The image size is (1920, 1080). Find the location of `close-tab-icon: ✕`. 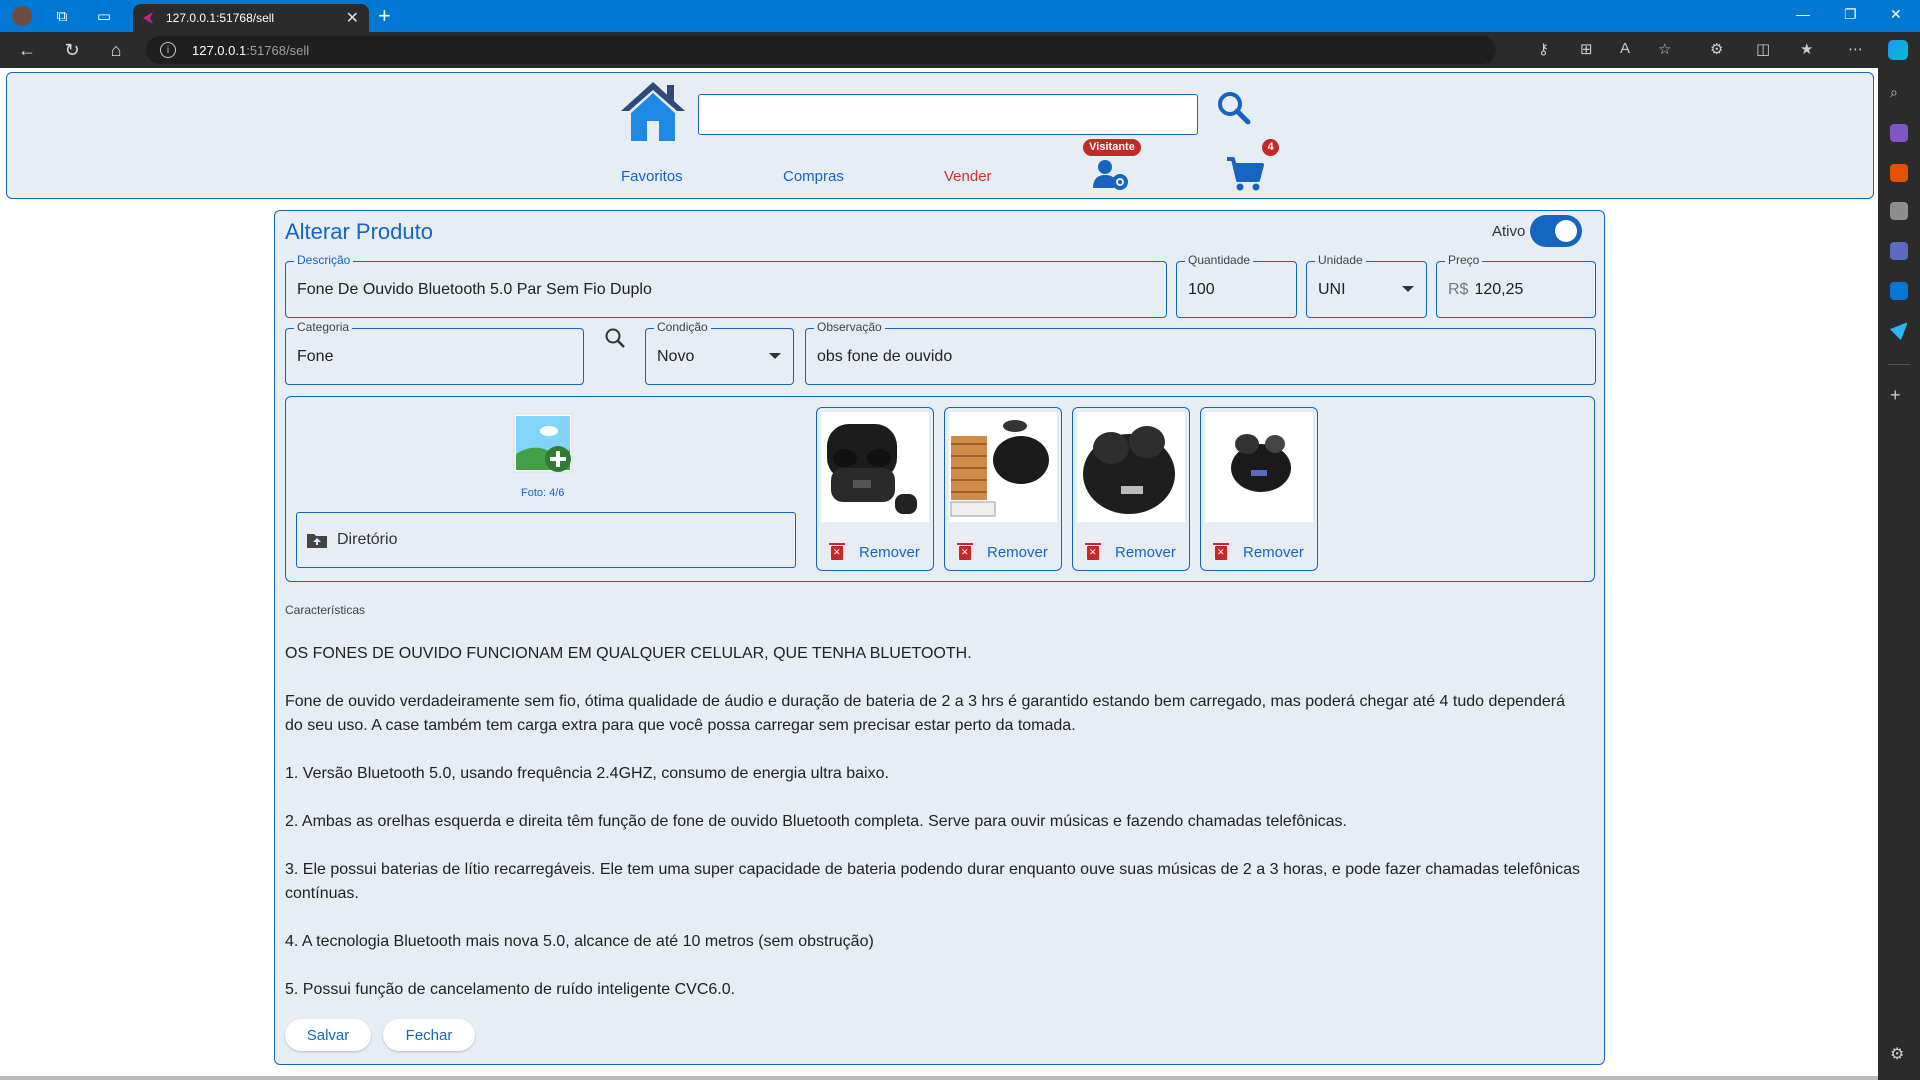

close-tab-icon: ✕ is located at coordinates (352, 18).